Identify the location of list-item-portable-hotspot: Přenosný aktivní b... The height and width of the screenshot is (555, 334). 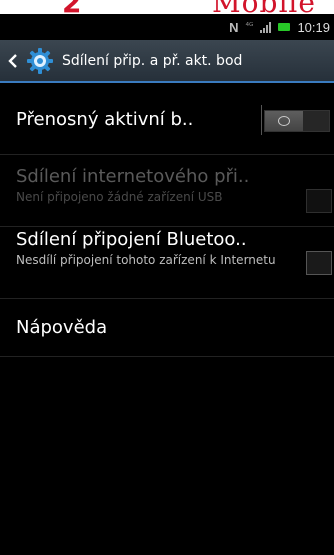
(167, 120).